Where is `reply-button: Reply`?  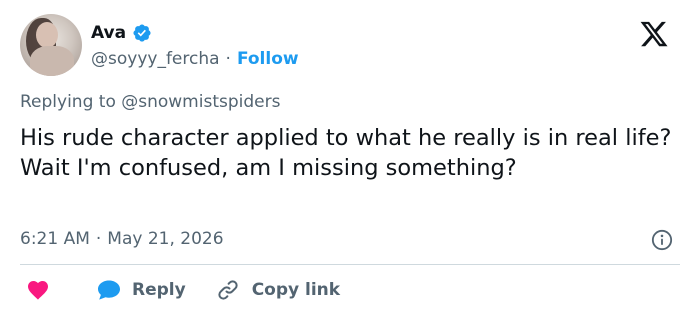
reply-button: Reply is located at coordinates (141, 290).